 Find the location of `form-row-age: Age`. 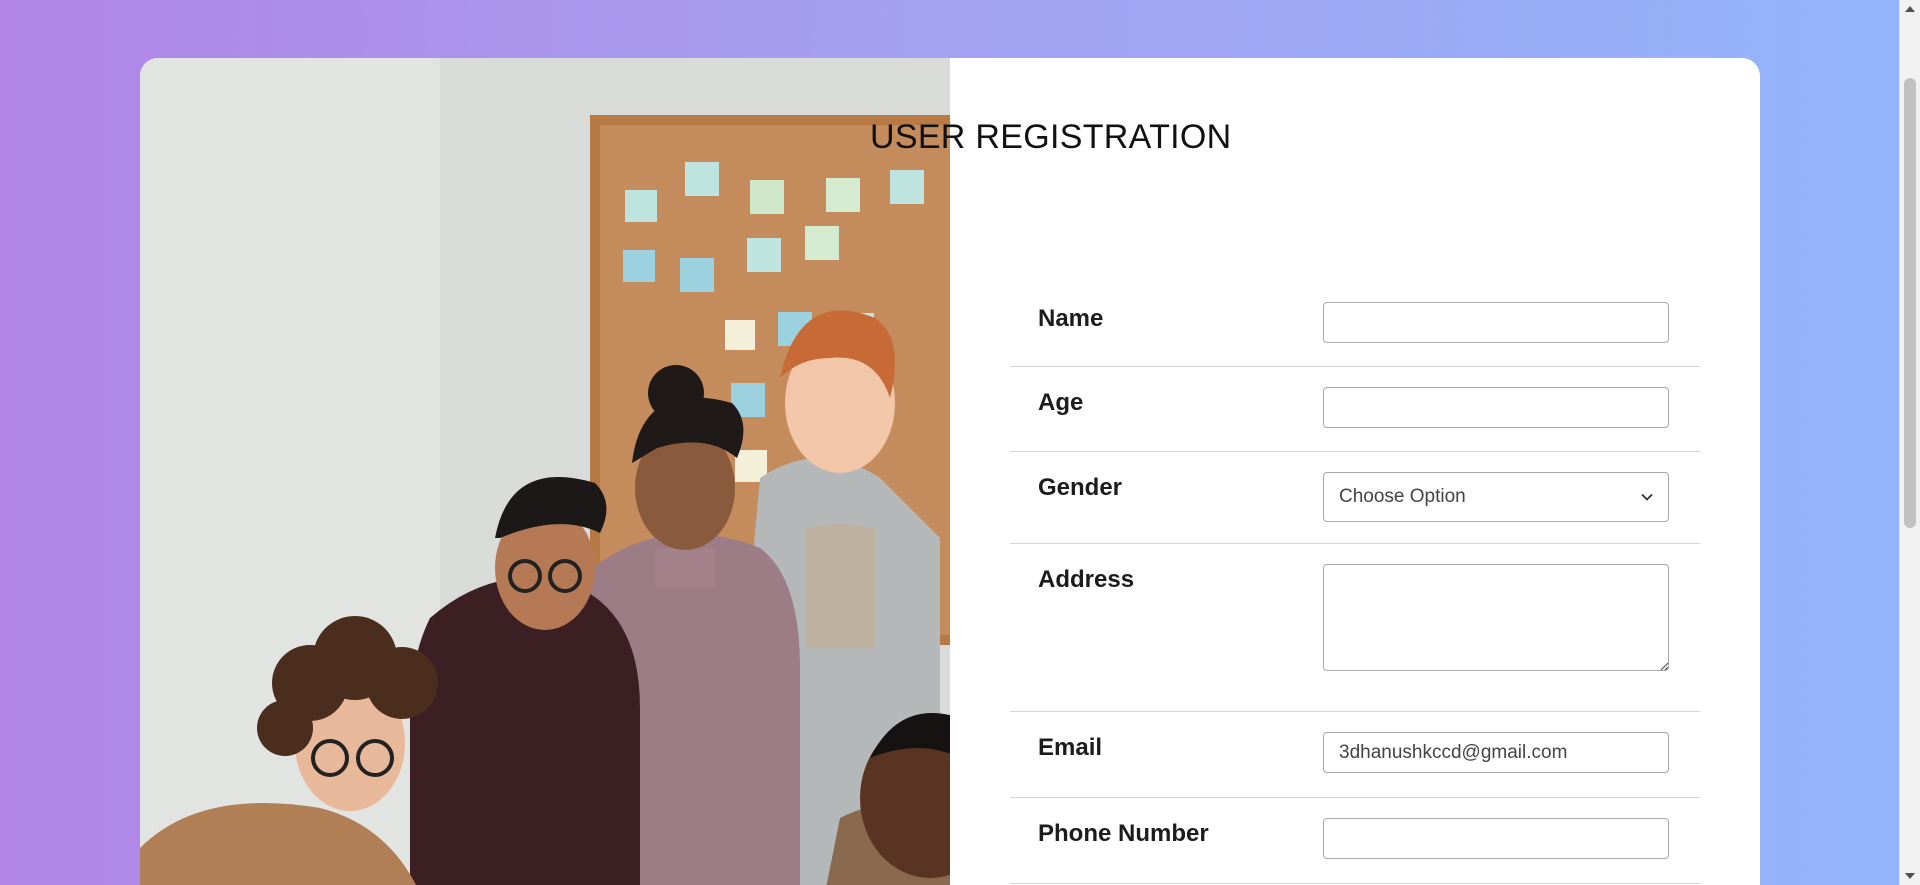

form-row-age: Age is located at coordinates (1355, 409).